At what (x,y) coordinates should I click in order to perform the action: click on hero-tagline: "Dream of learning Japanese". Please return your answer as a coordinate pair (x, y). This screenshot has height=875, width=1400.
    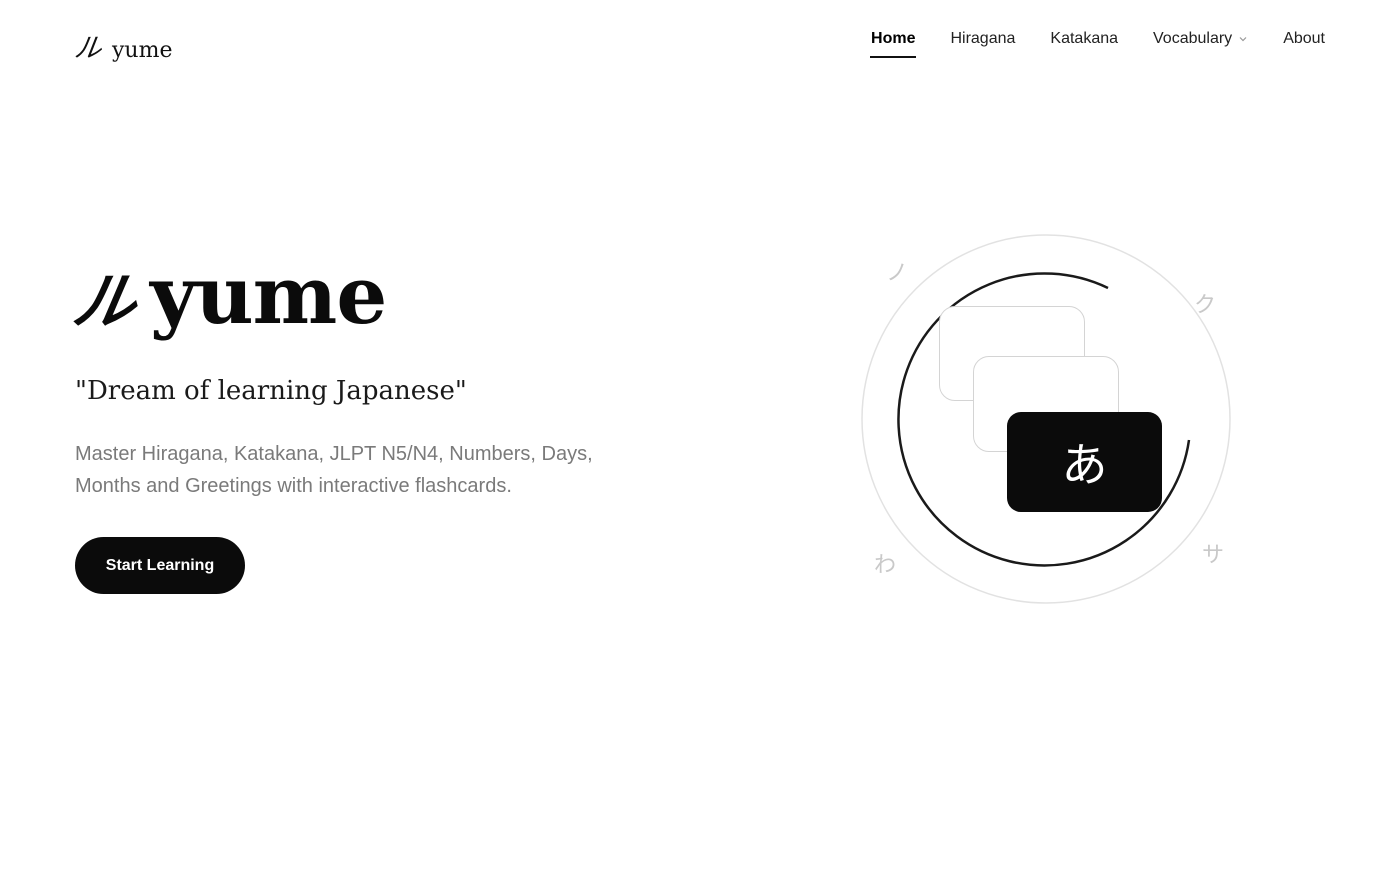
    Looking at the image, I should click on (271, 391).